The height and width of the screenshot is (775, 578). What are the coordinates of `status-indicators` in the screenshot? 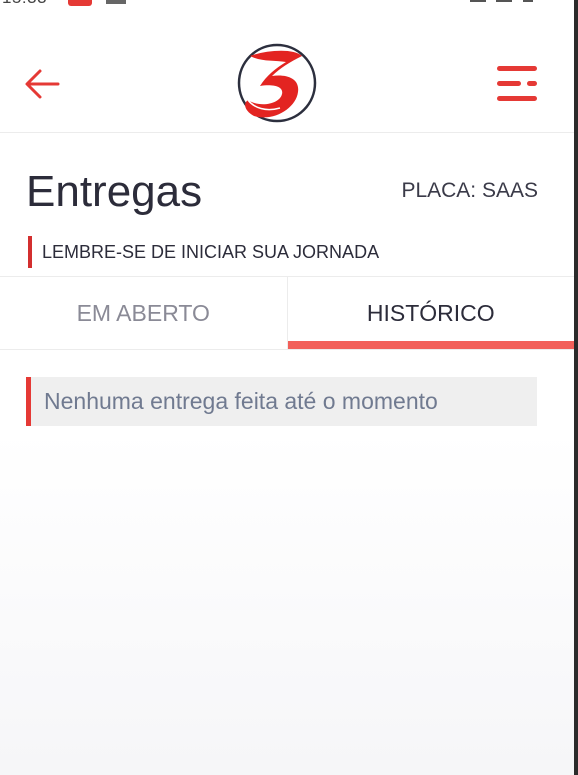 It's located at (499, 2).